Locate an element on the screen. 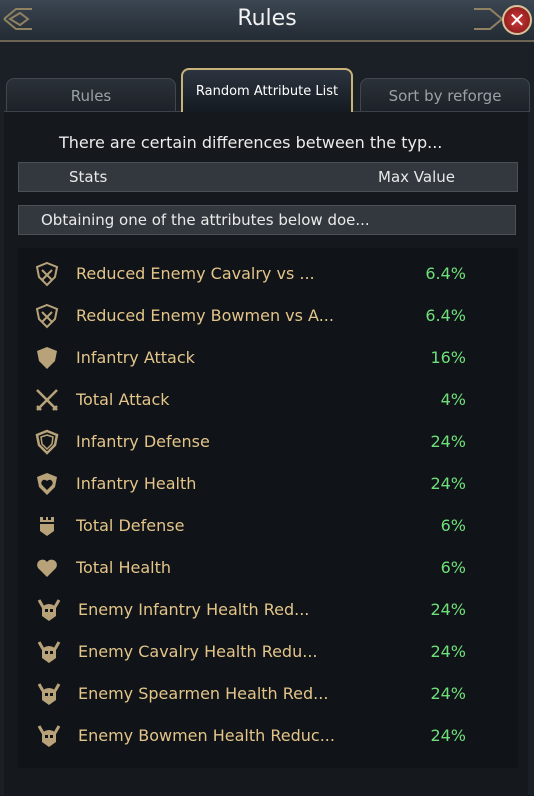  heart-icon is located at coordinates (47, 568).